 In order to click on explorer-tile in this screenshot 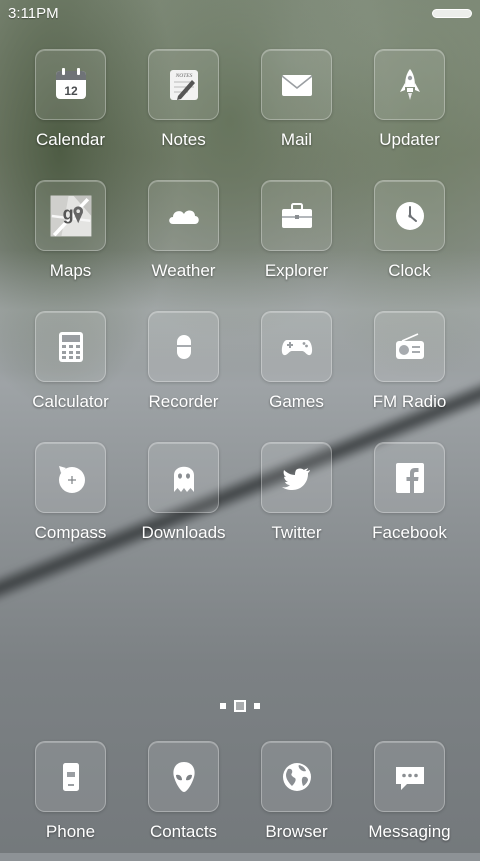, I will do `click(296, 215)`.